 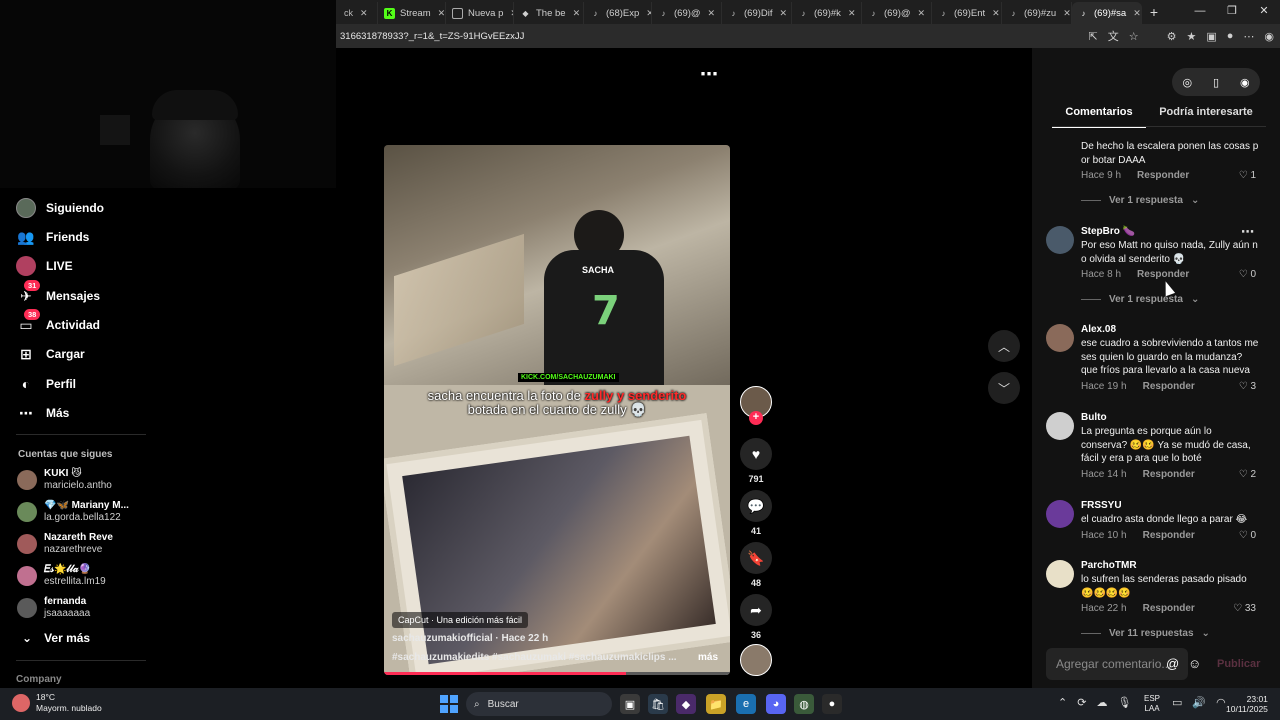 What do you see at coordinates (897, 13) in the screenshot?
I see `browser-tab: ♪ (69)@ ✕` at bounding box center [897, 13].